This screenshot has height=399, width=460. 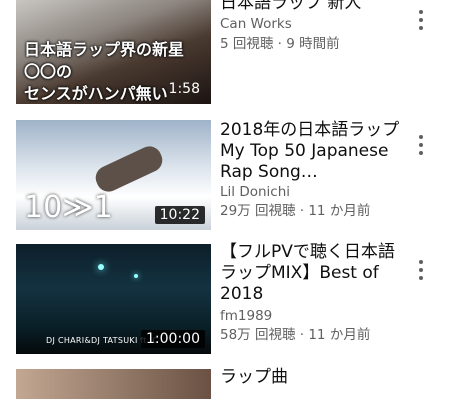 I want to click on video-title: ラップ曲, so click(x=310, y=377).